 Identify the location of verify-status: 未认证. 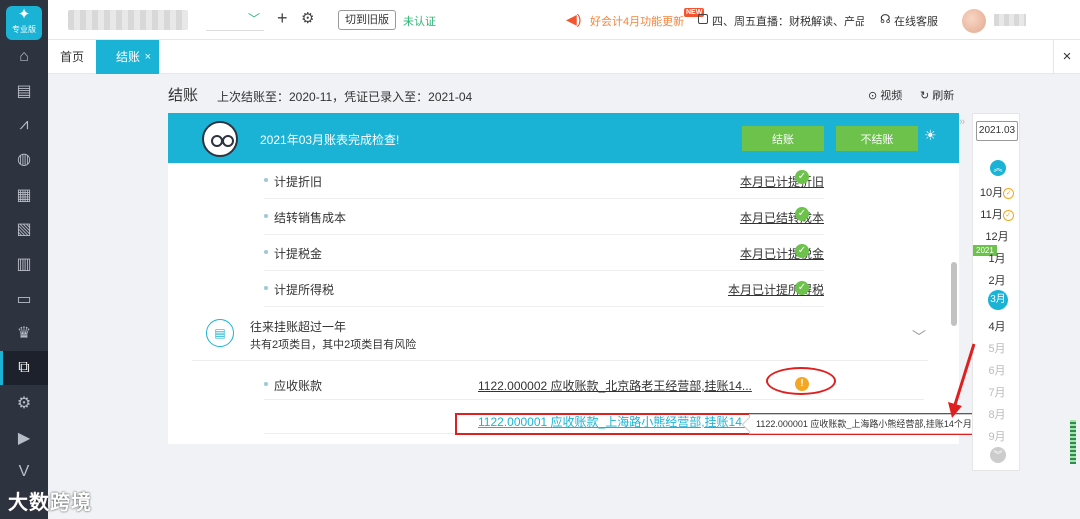
(419, 21).